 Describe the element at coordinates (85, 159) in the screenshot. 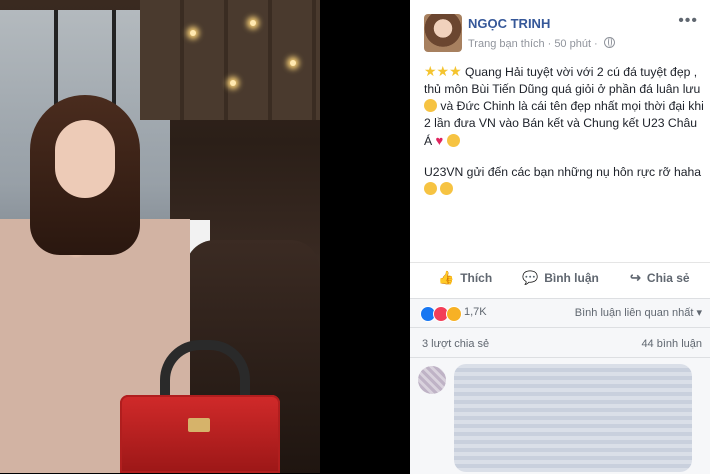

I see `photo-face` at that location.